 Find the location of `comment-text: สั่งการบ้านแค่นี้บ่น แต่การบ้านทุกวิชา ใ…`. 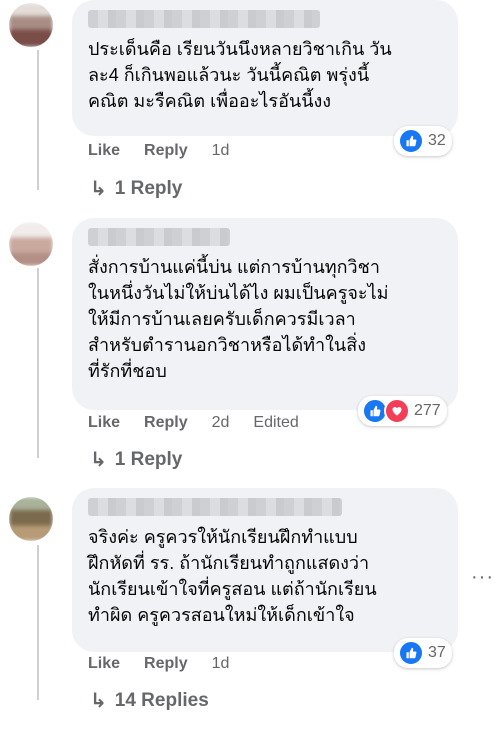

comment-text: สั่งการบ้านแค่นี้บ่น แต่การบ้านทุกวิชา ใ… is located at coordinates (238, 319).